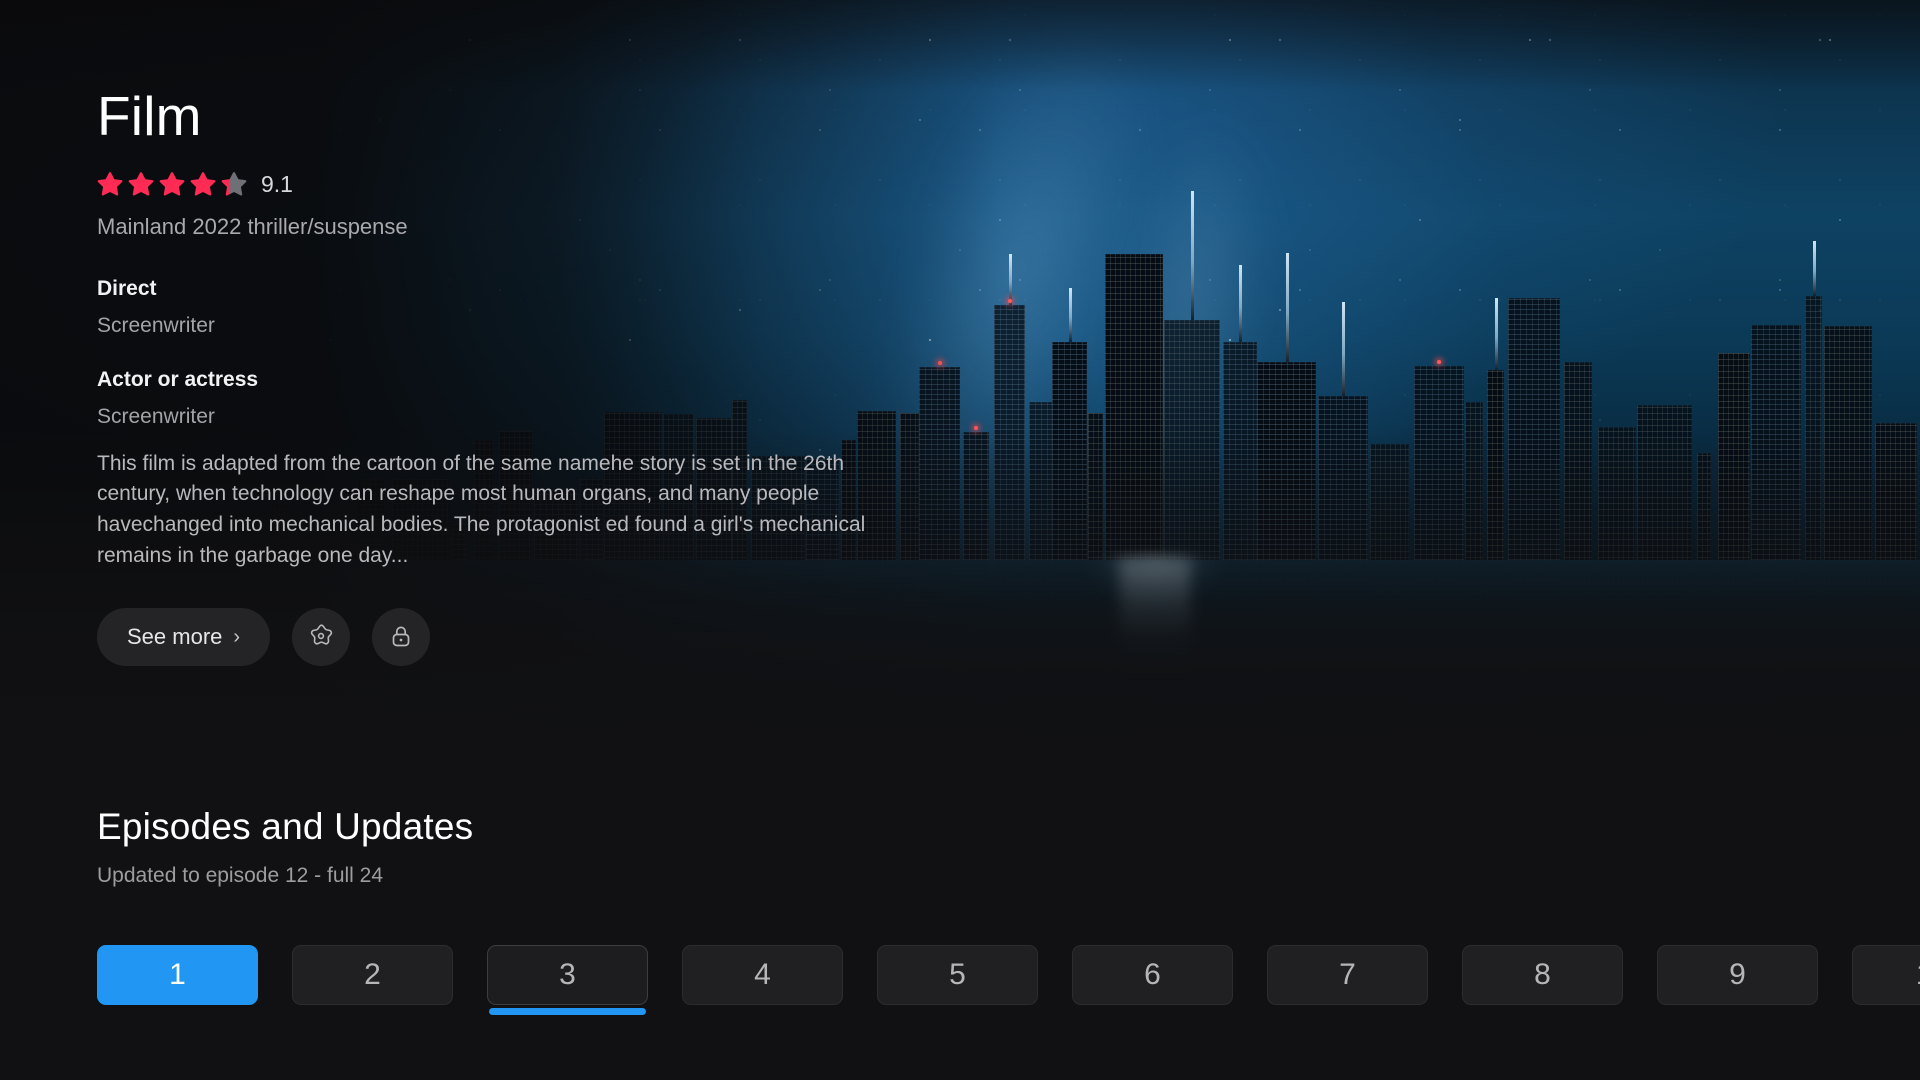 The image size is (1920, 1080). I want to click on episode-button-label: 1, so click(177, 974).